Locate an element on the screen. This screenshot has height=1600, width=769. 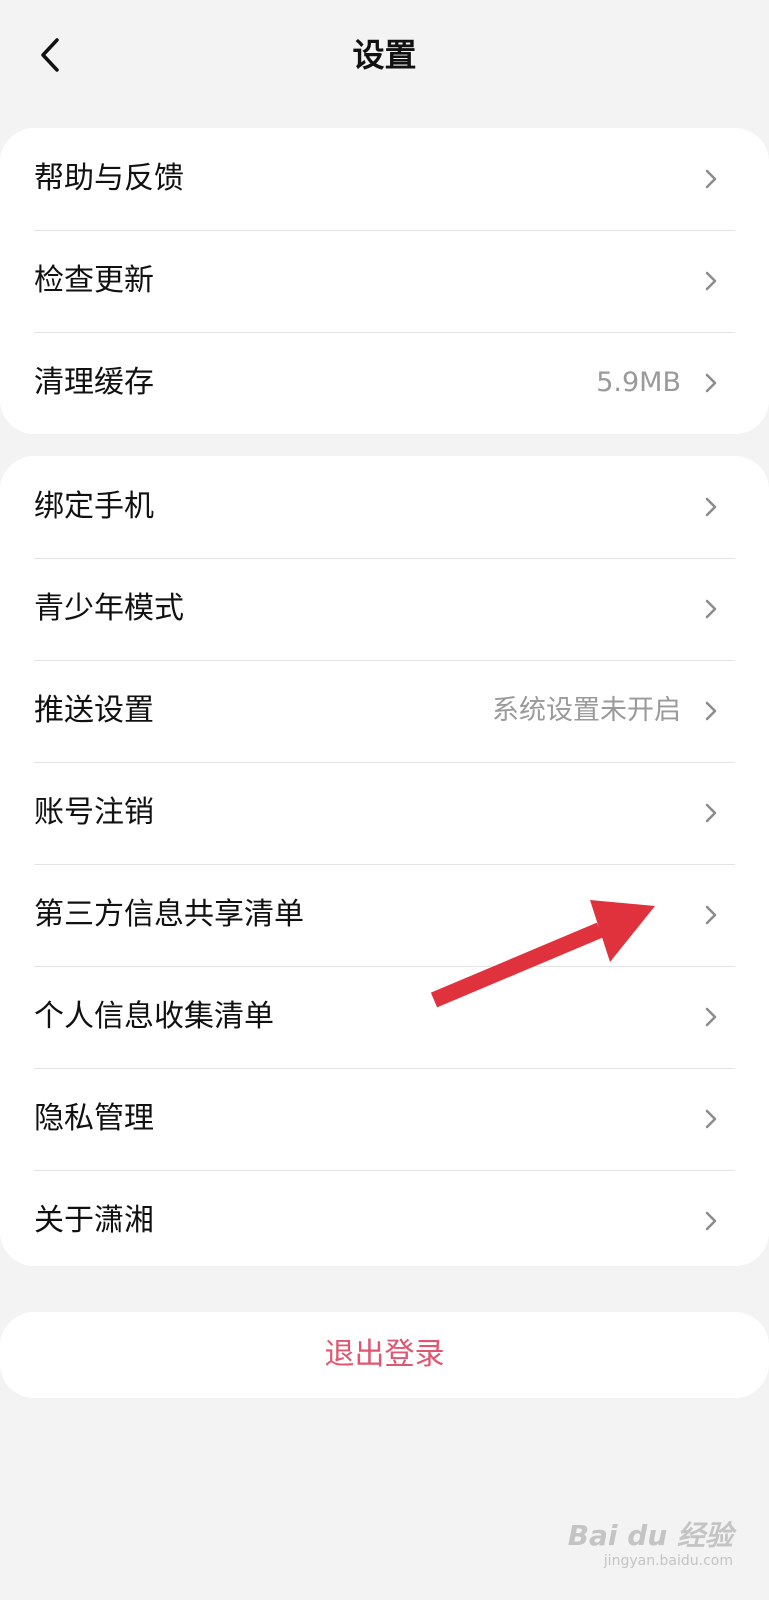
logout-label: 退出登录 is located at coordinates (384, 1354).